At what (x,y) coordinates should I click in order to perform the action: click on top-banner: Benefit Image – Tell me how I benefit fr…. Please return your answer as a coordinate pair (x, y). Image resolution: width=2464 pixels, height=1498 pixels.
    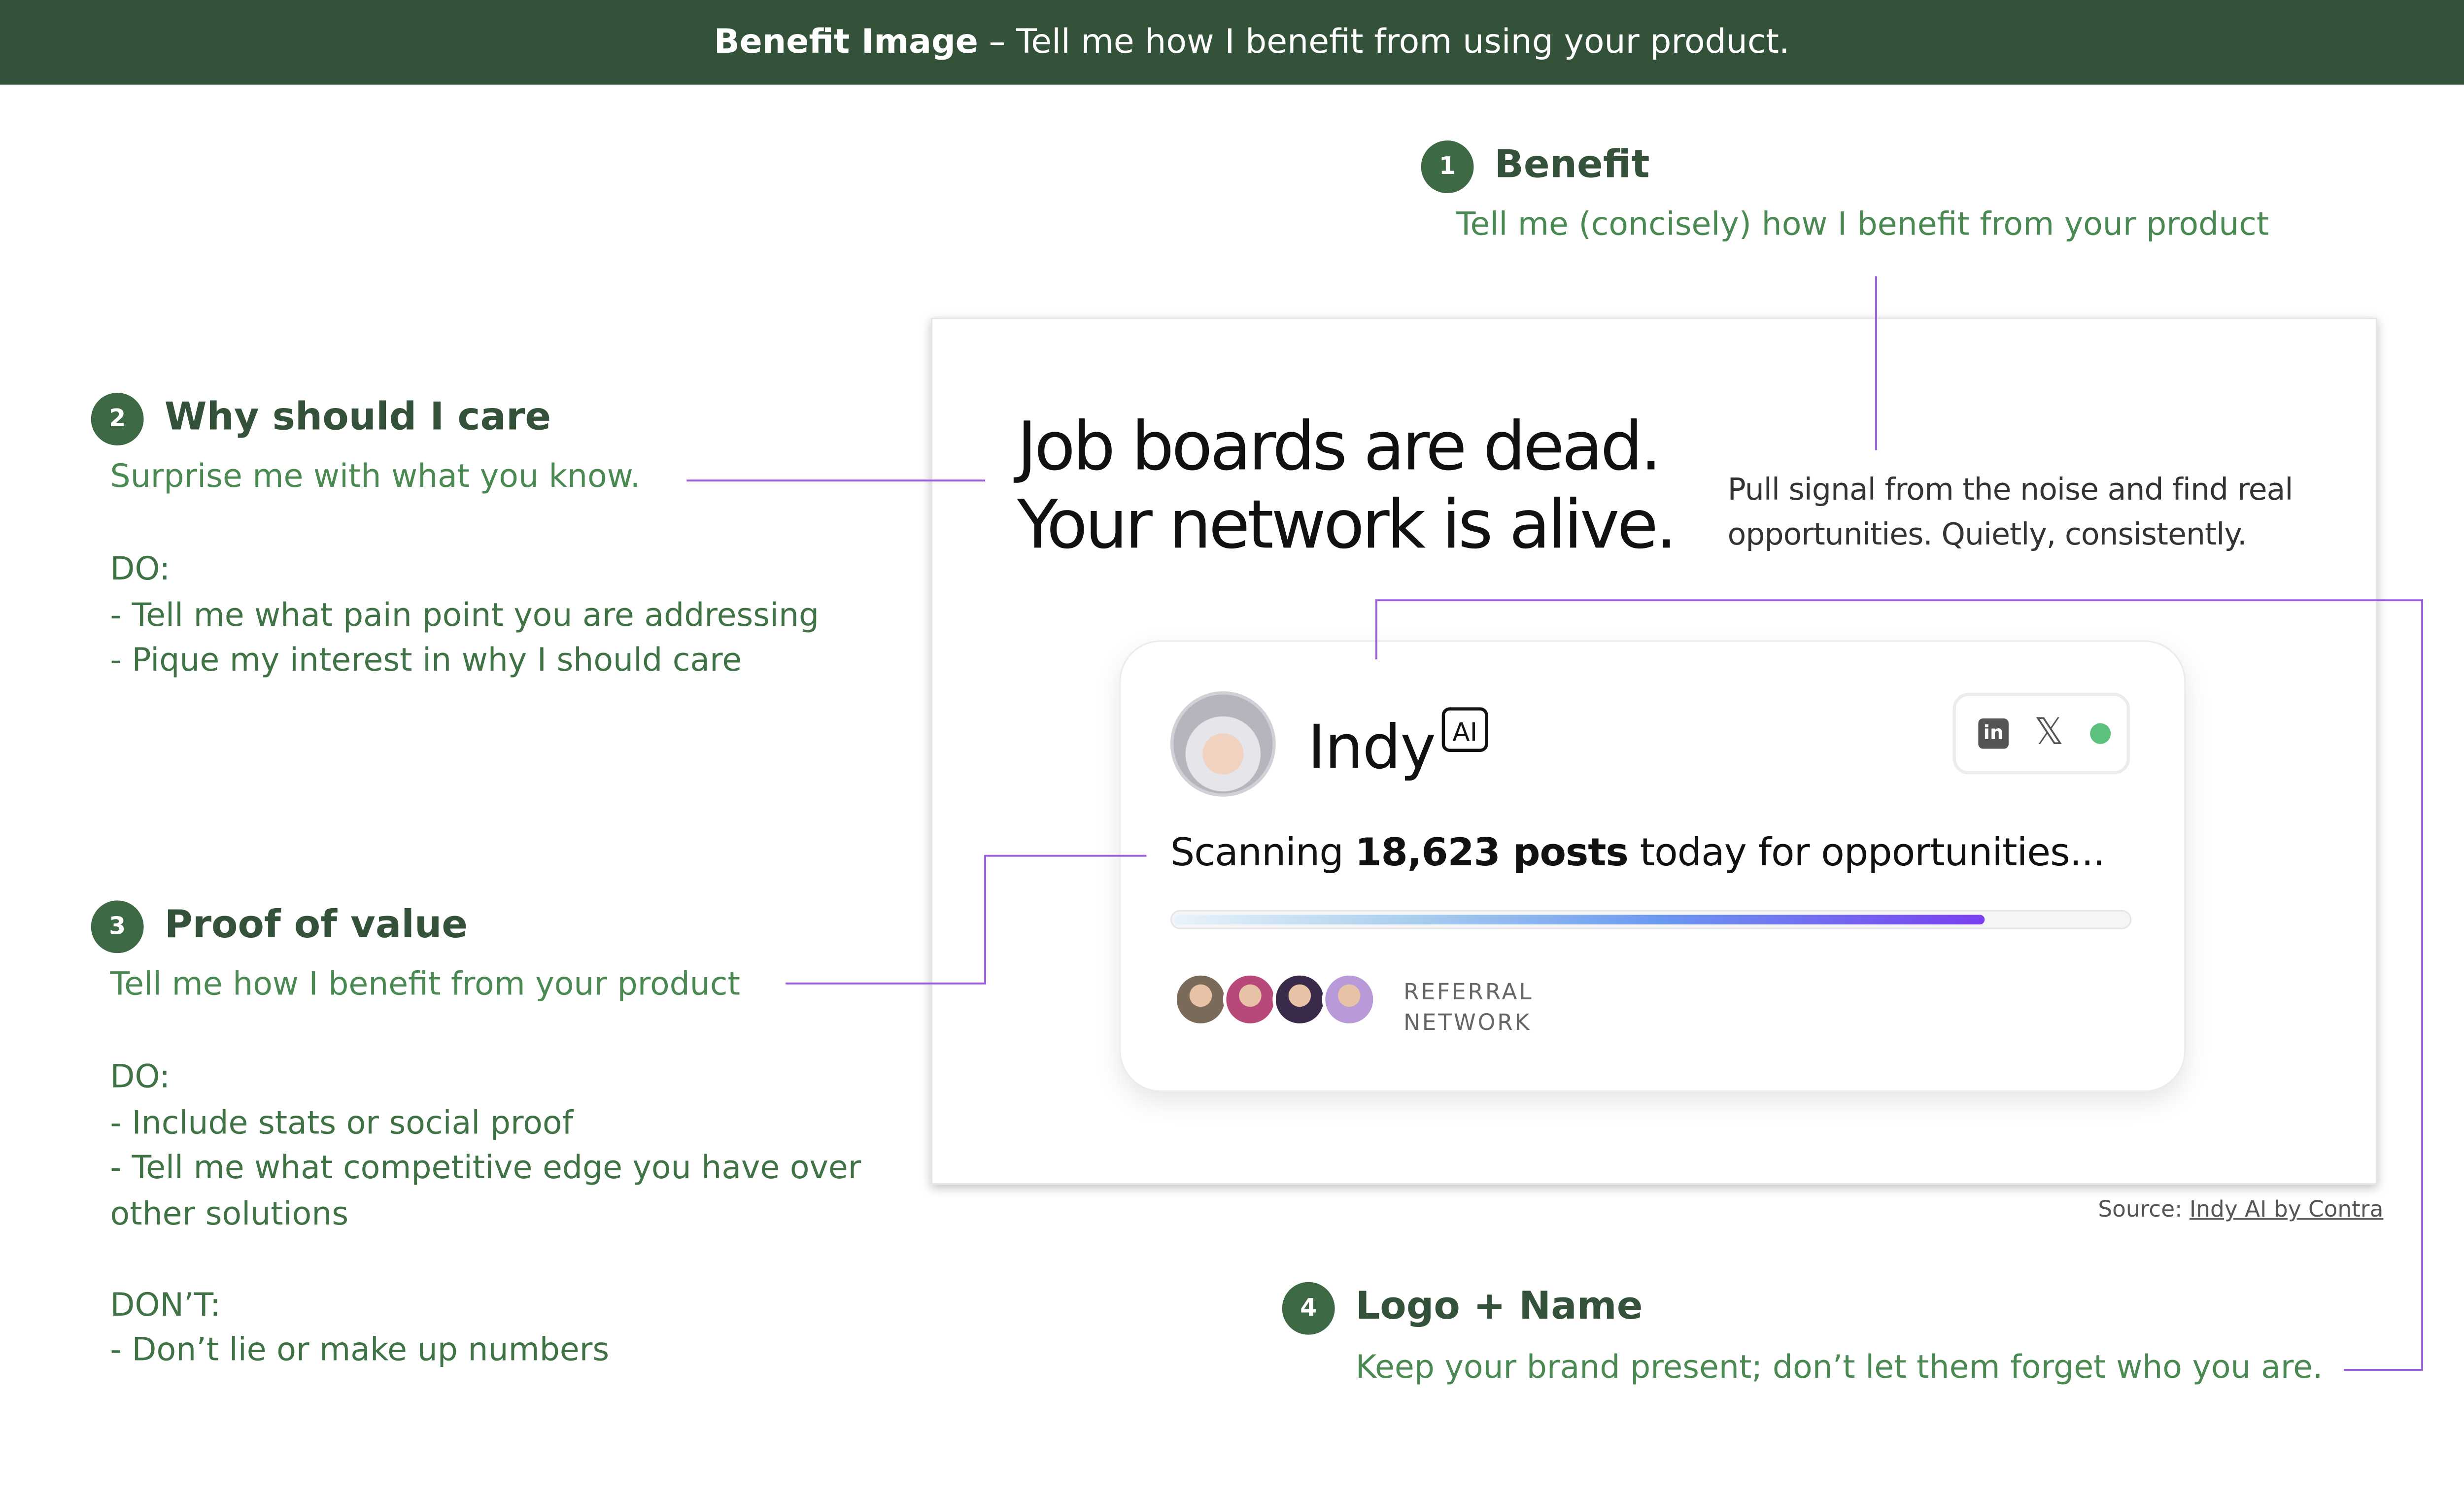
    Looking at the image, I should click on (1232, 42).